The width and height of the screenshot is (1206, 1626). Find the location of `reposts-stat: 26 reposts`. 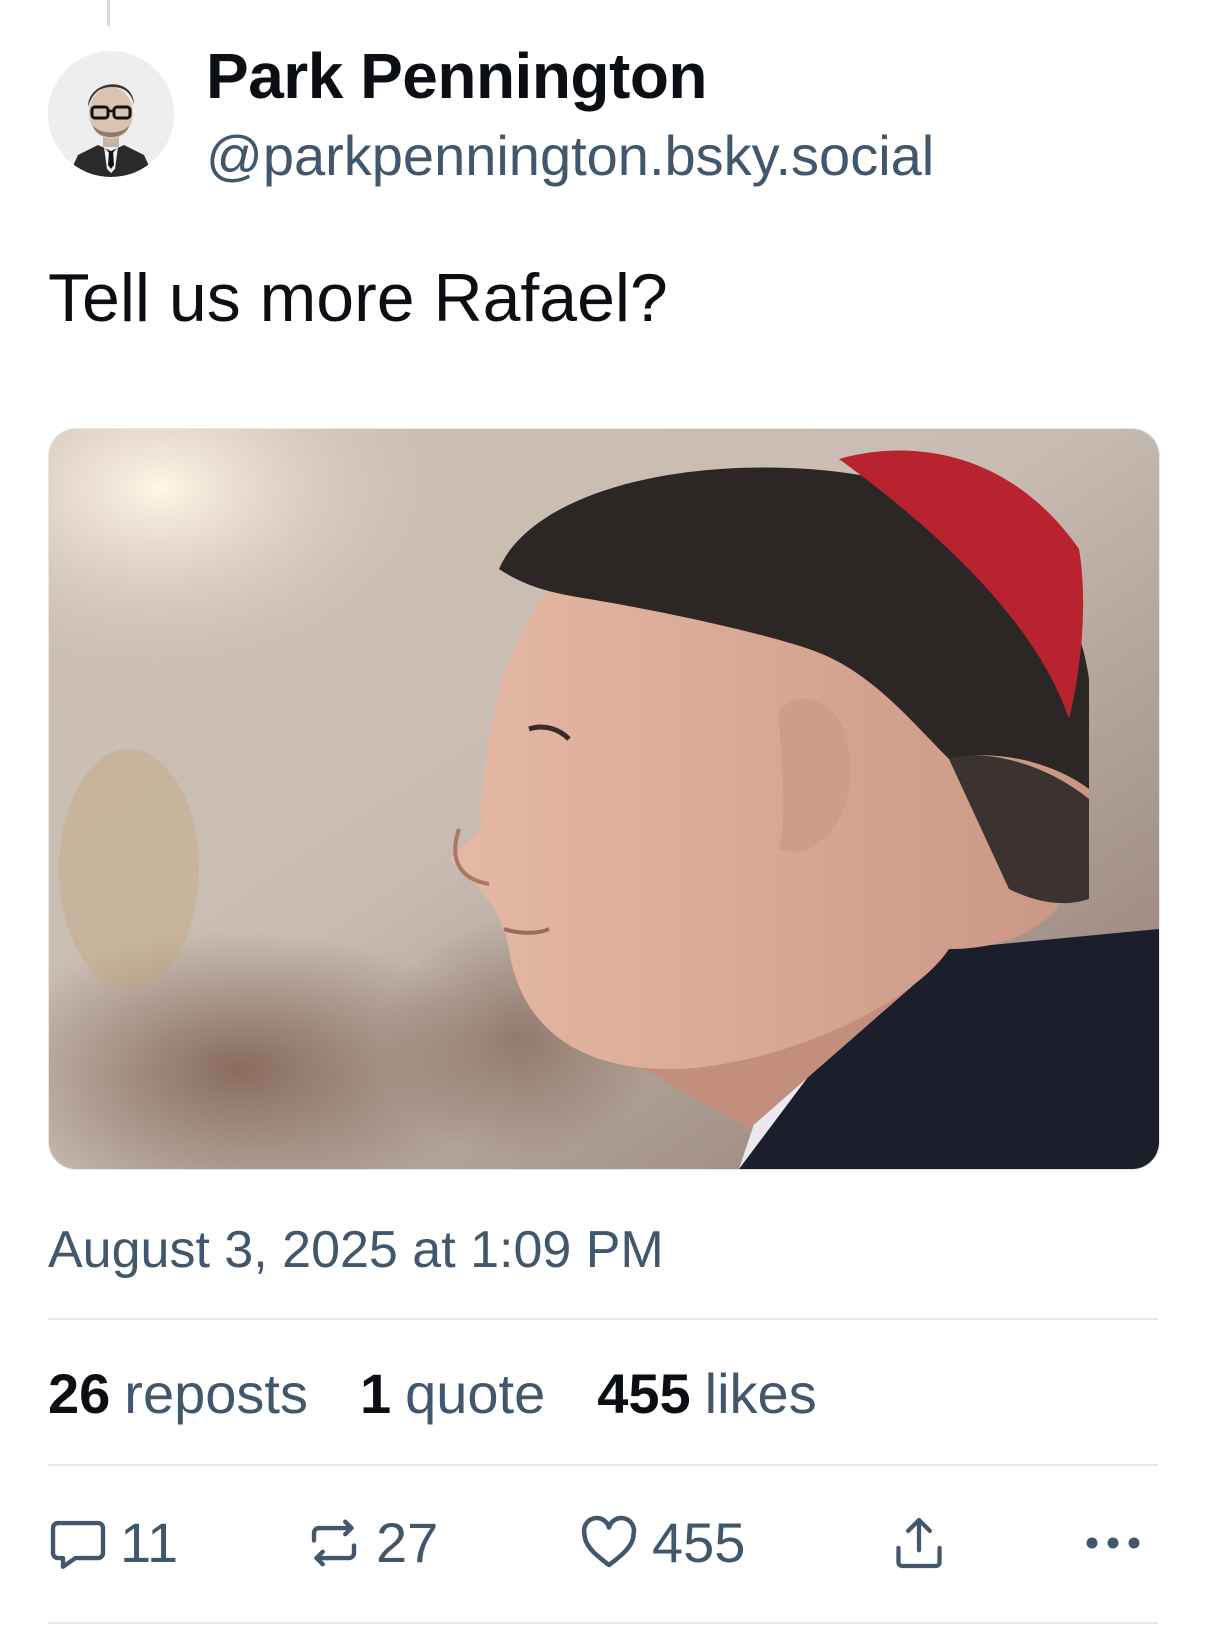

reposts-stat: 26 reposts is located at coordinates (178, 1394).